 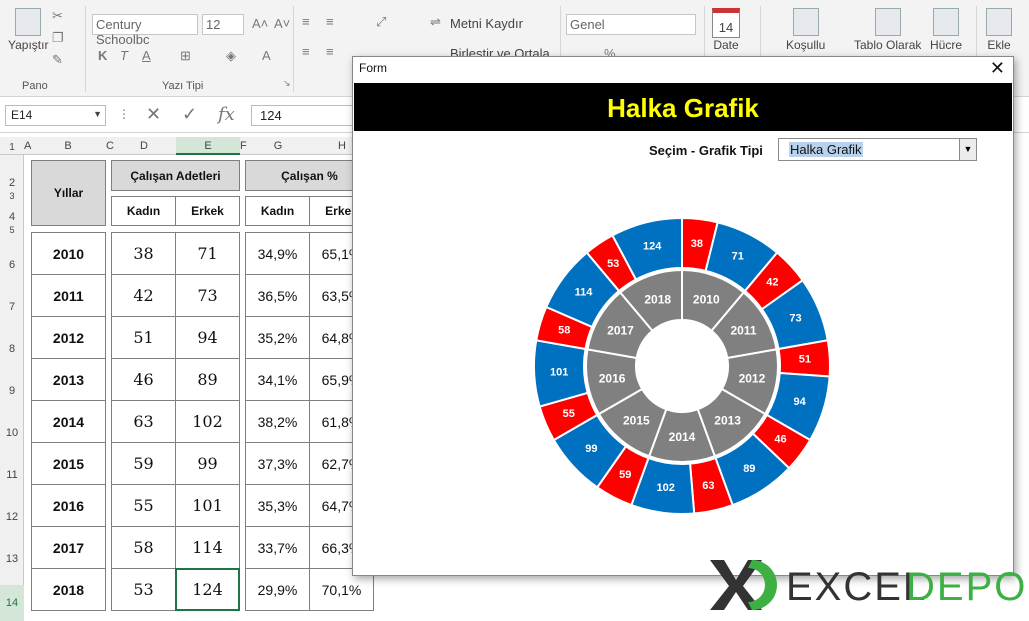 I want to click on wrap-text-button: Metni Kaydır, so click(x=486, y=23).